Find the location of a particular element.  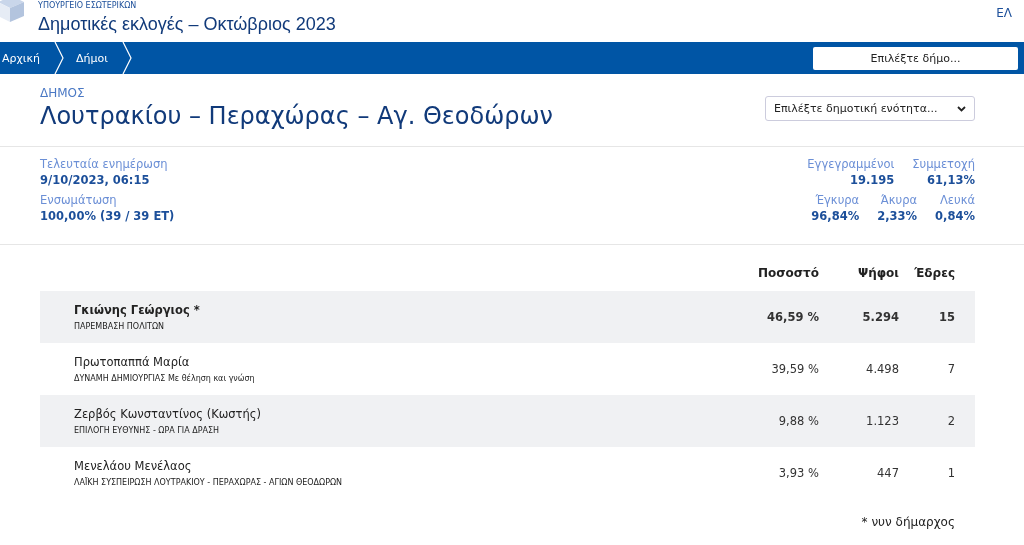

stat-label: Εγγεγραμμένοι is located at coordinates (851, 164).